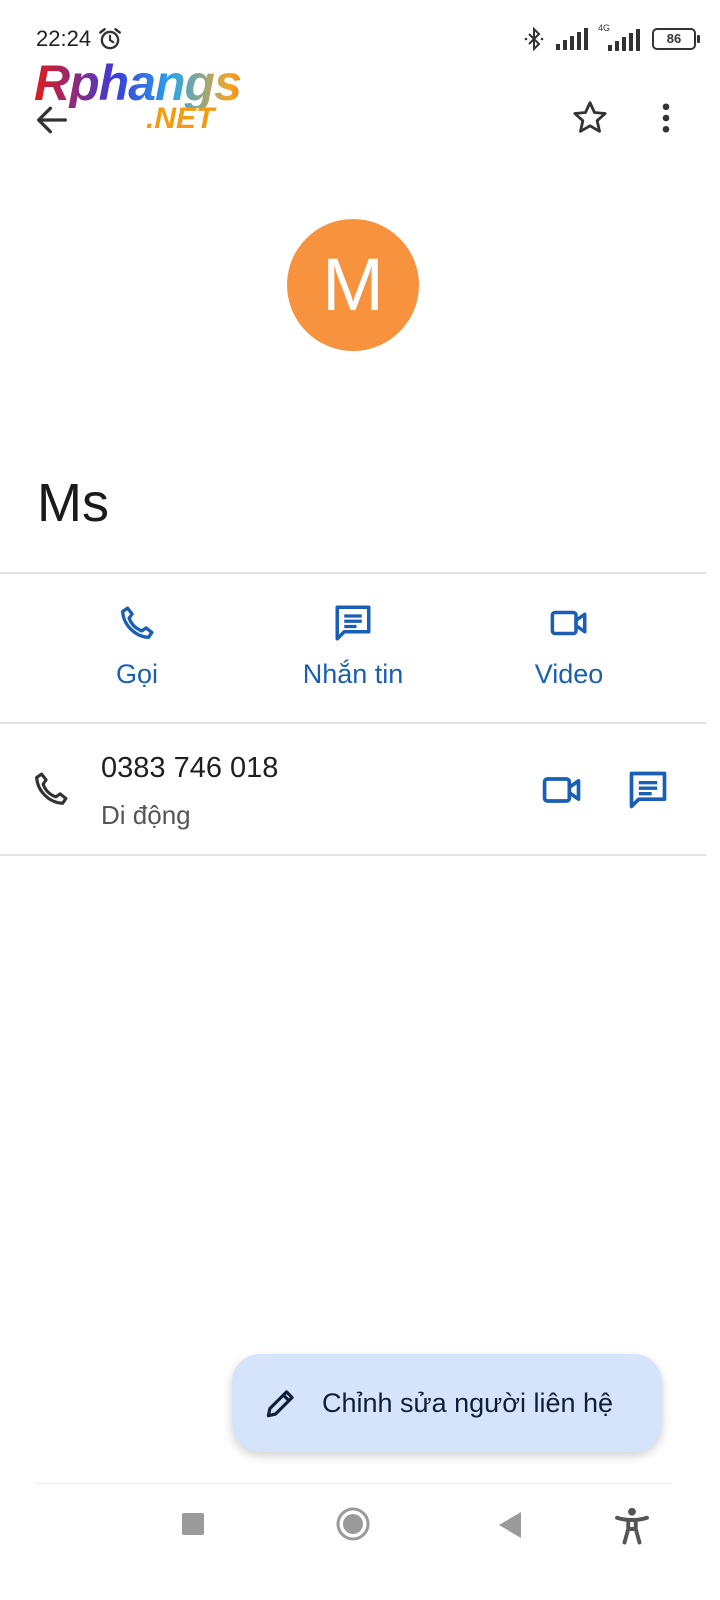 Image resolution: width=720 pixels, height=1600 pixels. I want to click on signal-icon, so click(572, 39).